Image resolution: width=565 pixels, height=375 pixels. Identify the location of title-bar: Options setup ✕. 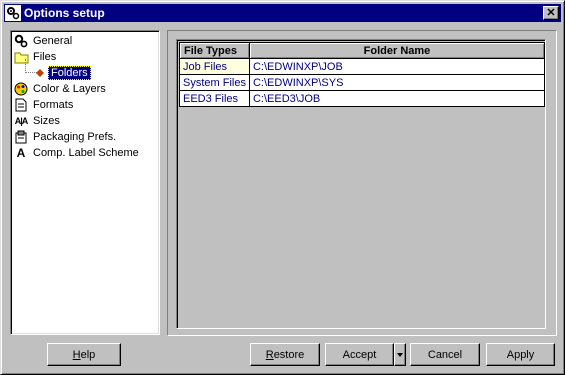
(282, 13).